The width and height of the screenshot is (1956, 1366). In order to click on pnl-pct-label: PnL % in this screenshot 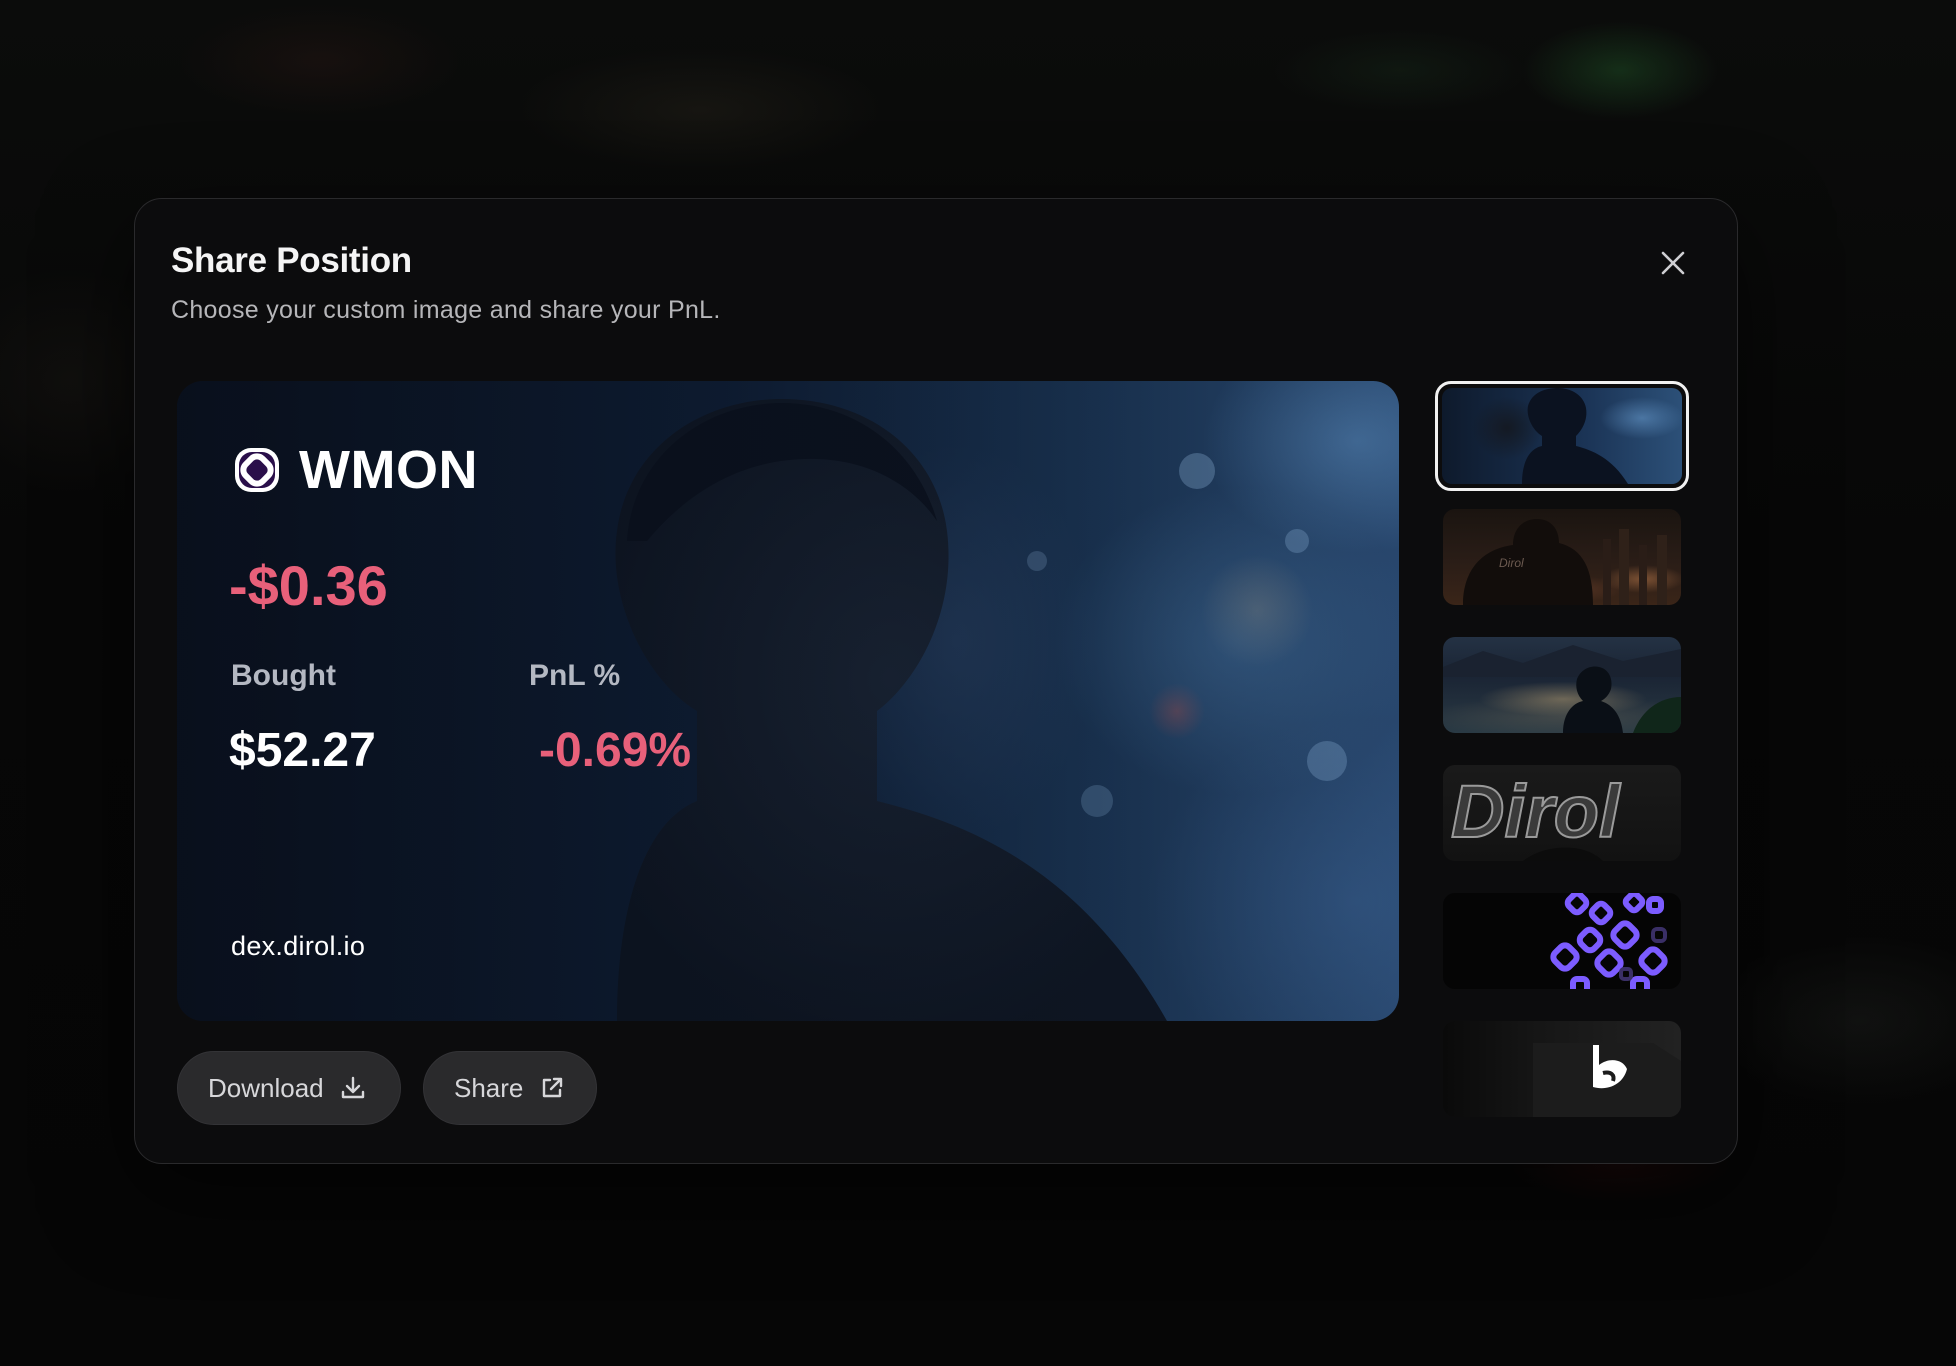, I will do `click(575, 675)`.